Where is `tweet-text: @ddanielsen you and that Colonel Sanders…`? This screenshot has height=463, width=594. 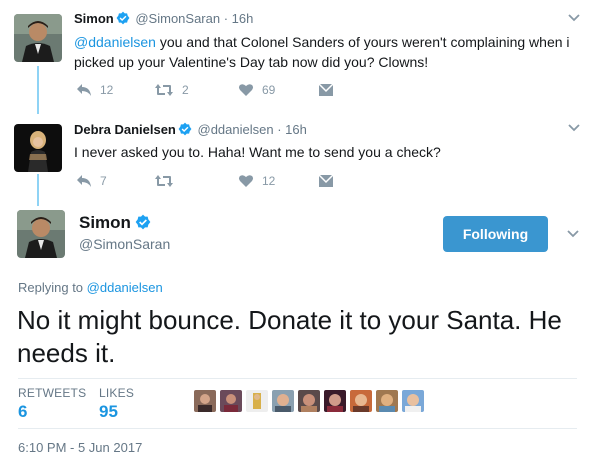 tweet-text: @ddanielsen you and that Colonel Sanders… is located at coordinates (324, 52).